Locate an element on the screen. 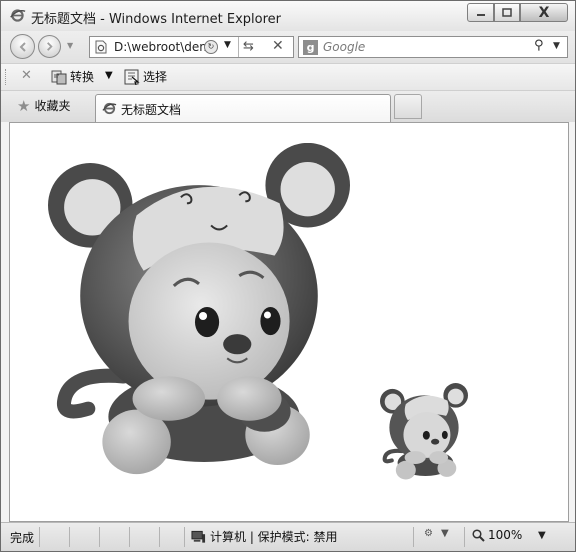  small-monkey-image is located at coordinates (424, 431).